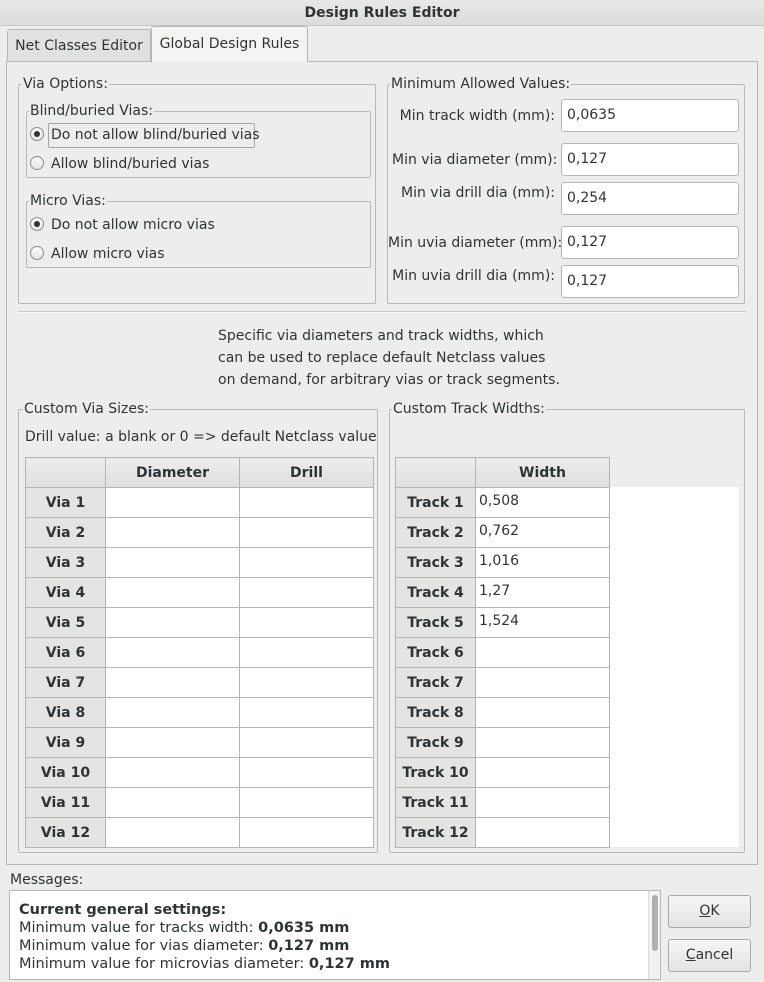  I want to click on column-header-diameter: Diameter, so click(172, 472).